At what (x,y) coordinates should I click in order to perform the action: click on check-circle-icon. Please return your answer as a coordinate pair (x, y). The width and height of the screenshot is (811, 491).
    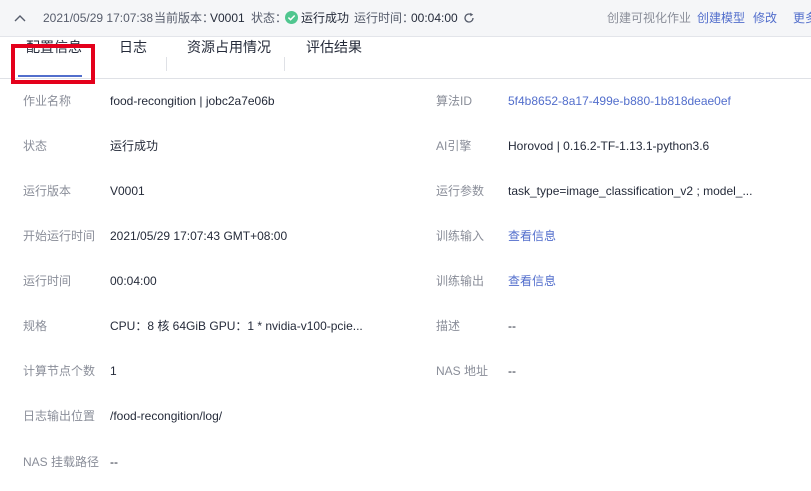
    Looking at the image, I should click on (291, 18).